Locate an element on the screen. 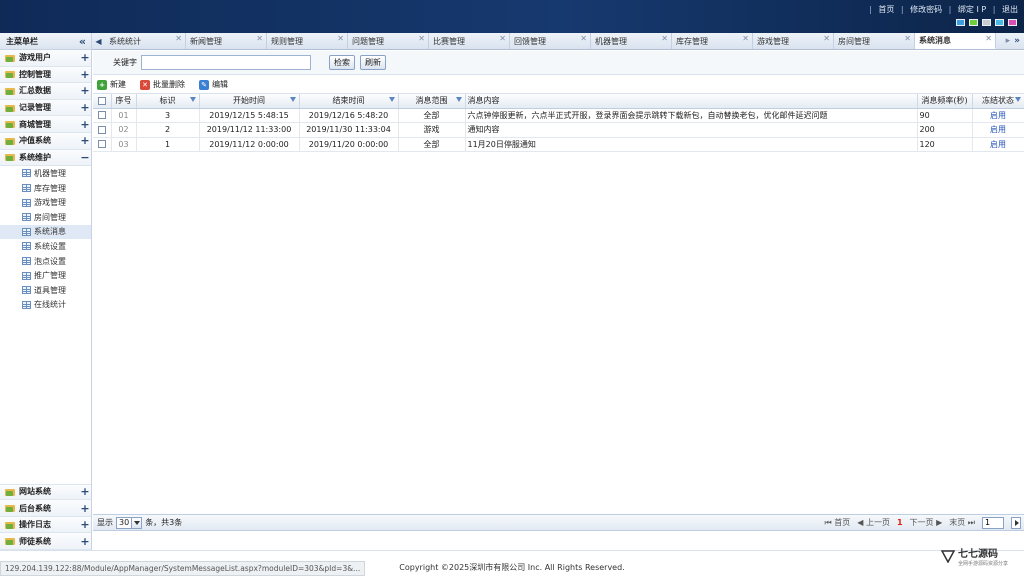  last-page-link: 末页 ⏭ is located at coordinates (962, 522).